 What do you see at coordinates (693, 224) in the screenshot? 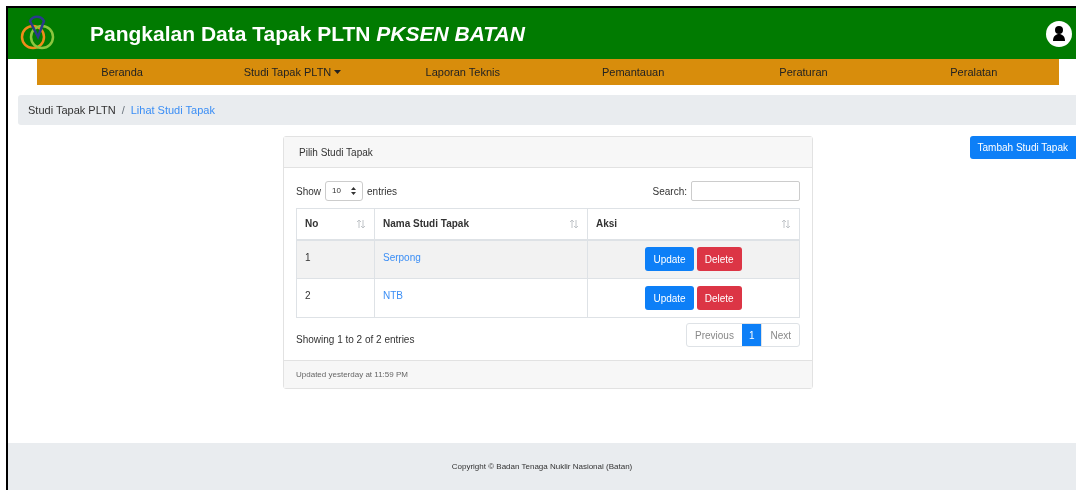
I see `column-header: Aksi` at bounding box center [693, 224].